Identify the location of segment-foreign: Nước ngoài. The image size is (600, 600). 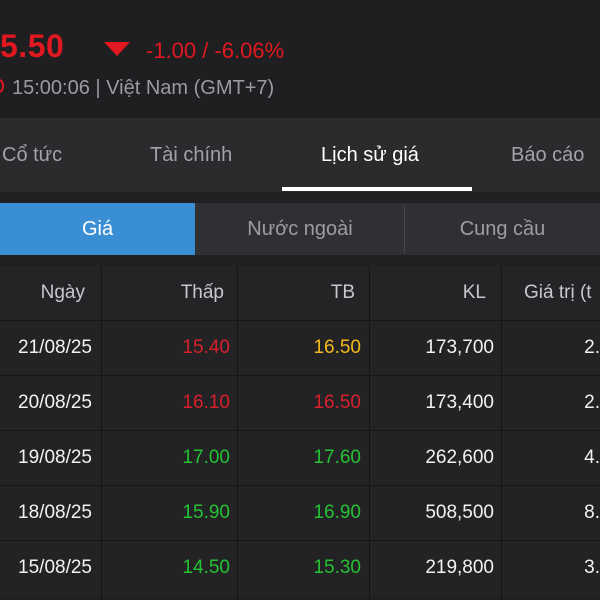
(300, 229).